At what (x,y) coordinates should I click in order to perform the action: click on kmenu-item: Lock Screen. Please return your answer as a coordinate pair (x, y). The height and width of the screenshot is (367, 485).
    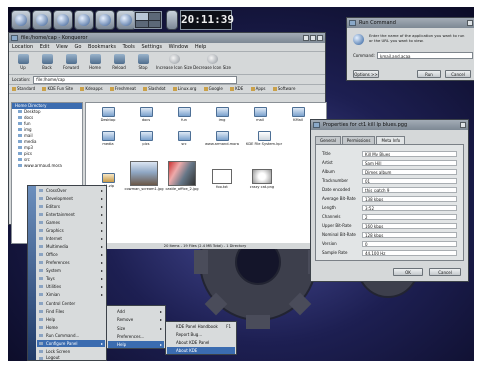
    Looking at the image, I should click on (71, 351).